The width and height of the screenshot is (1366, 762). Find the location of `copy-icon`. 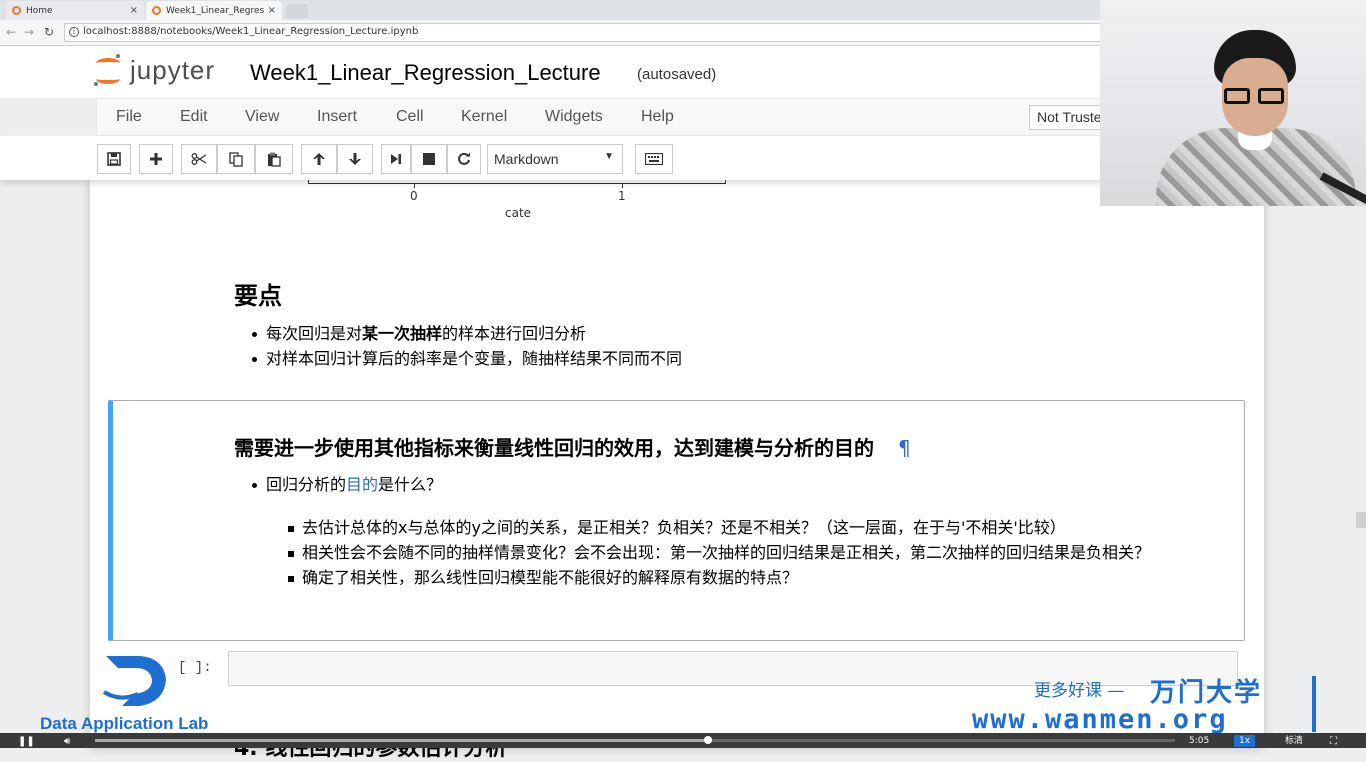

copy-icon is located at coordinates (236, 159).